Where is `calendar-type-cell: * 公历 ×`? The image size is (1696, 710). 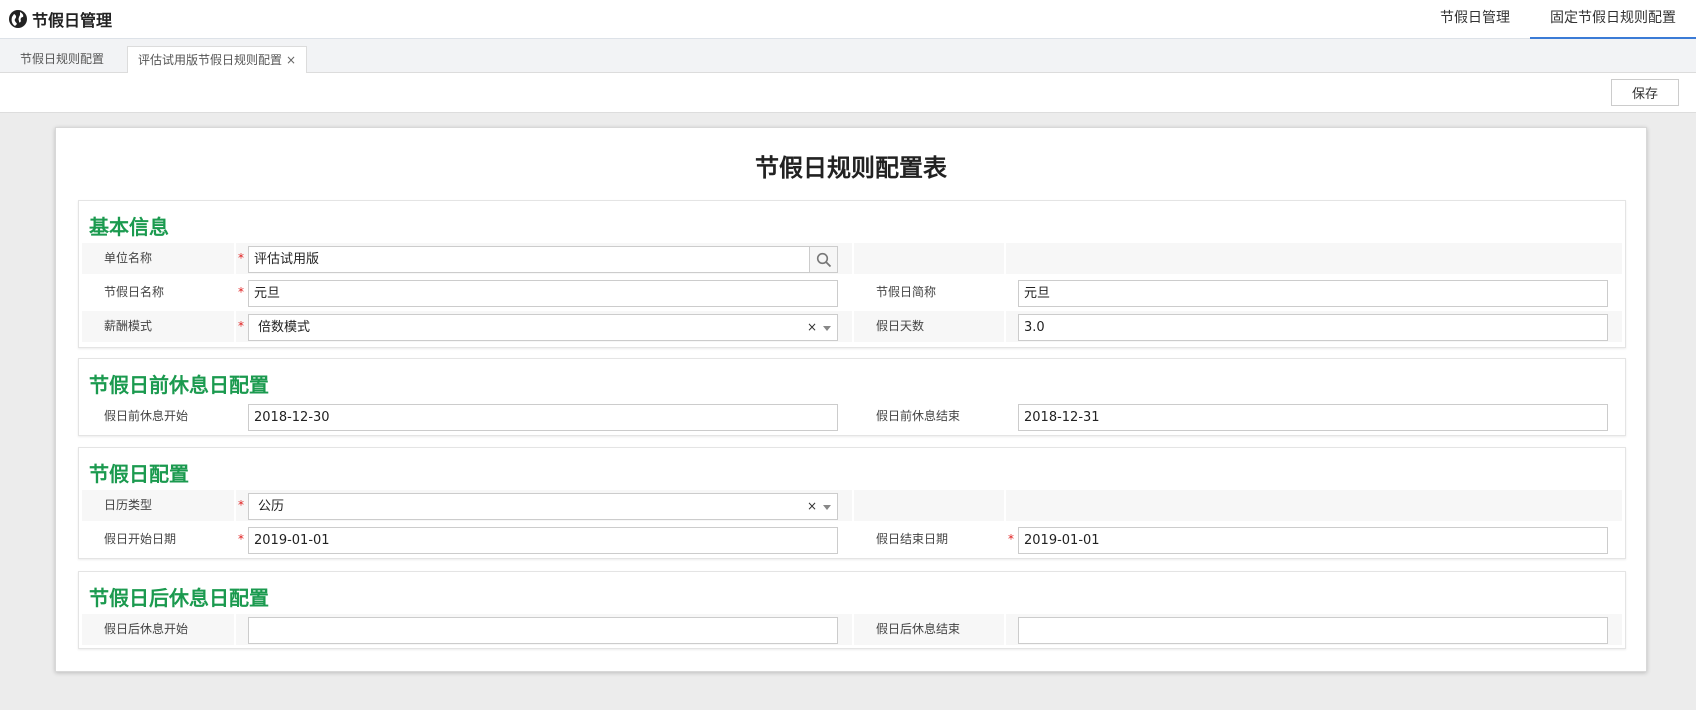
calendar-type-cell: * 公历 × is located at coordinates (544, 505).